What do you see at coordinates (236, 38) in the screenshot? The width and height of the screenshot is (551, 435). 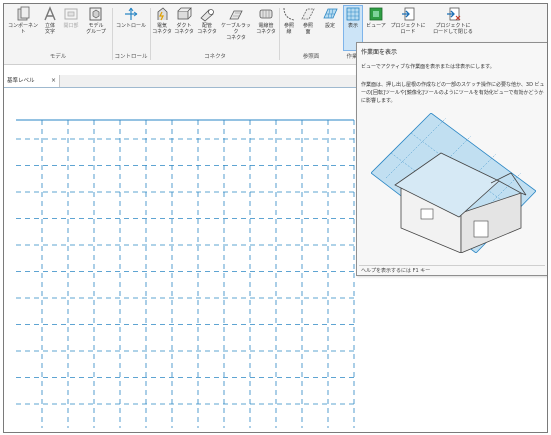 I see `cable-tray-label-2: コネクタ` at bounding box center [236, 38].